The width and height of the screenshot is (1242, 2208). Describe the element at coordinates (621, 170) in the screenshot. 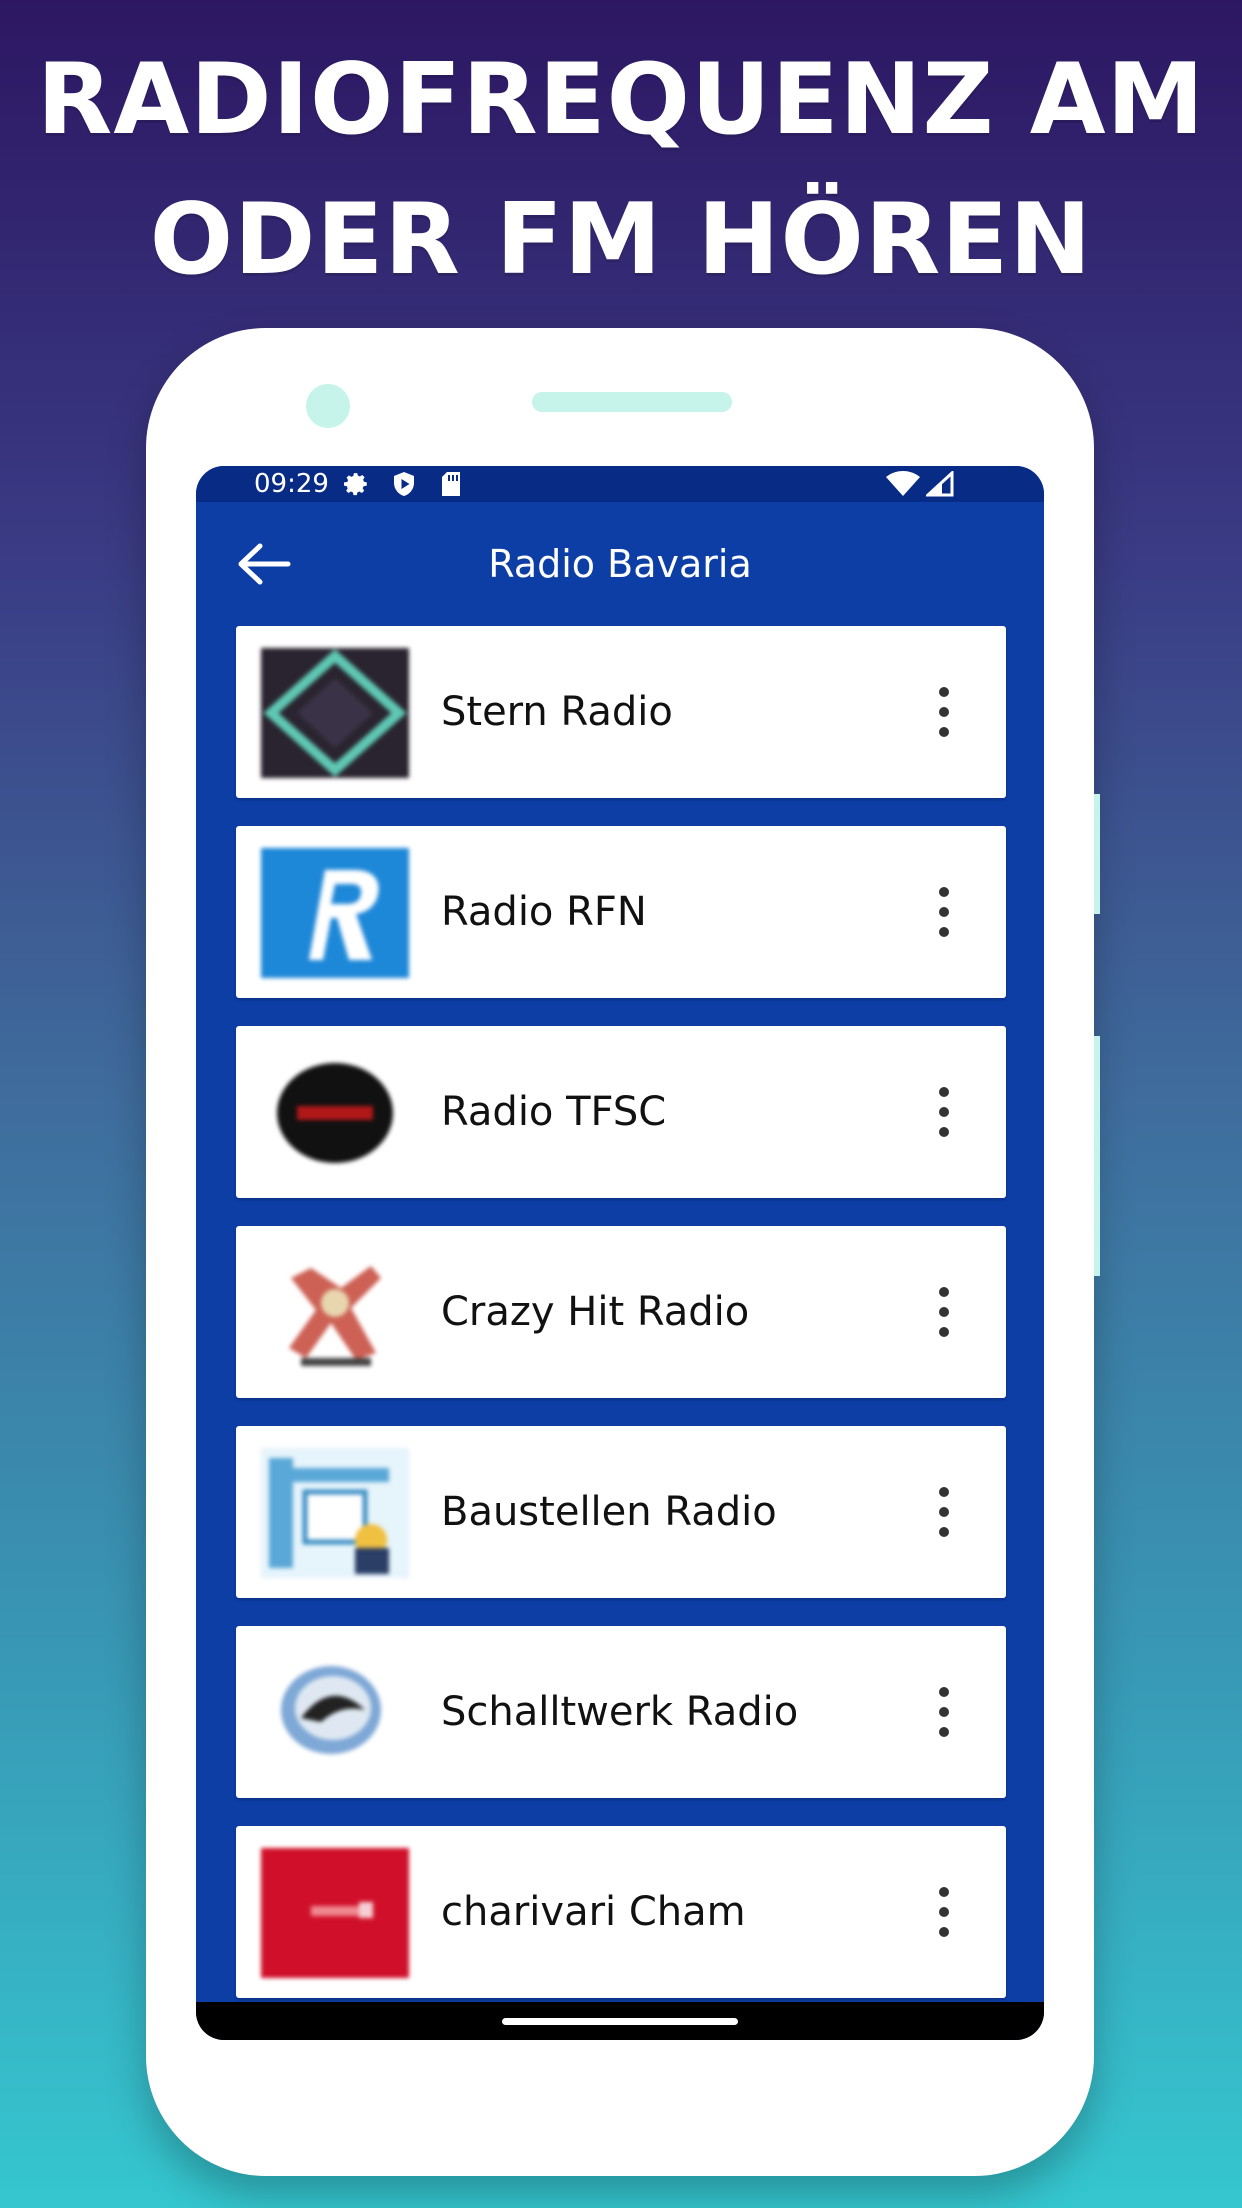

I see `promo-headline: RADIOFREQUENZ AM ODER FM HÖREN` at that location.